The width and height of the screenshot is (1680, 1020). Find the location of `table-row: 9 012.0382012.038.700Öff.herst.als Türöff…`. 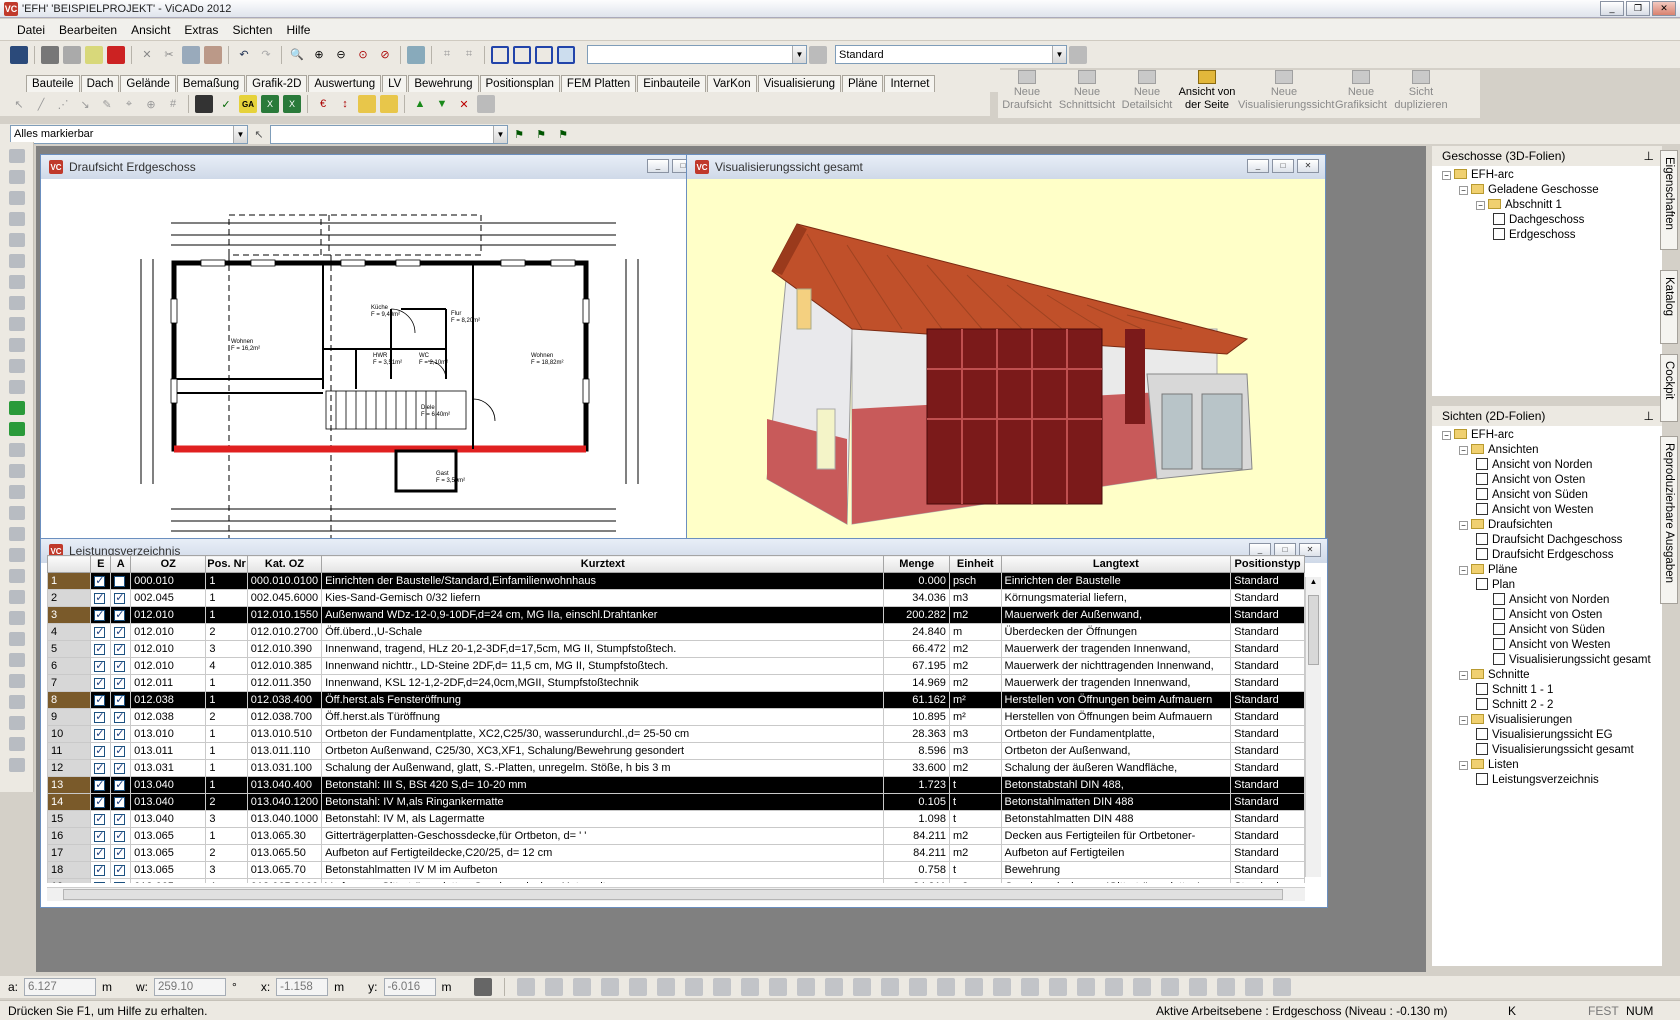

table-row: 9 012.0382012.038.700Öff.herst.als Türöff… is located at coordinates (676, 717).